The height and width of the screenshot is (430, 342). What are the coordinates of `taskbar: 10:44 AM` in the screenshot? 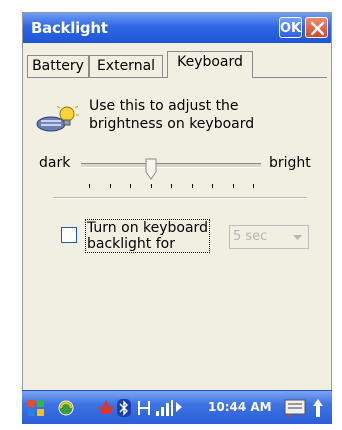 It's located at (177, 407).